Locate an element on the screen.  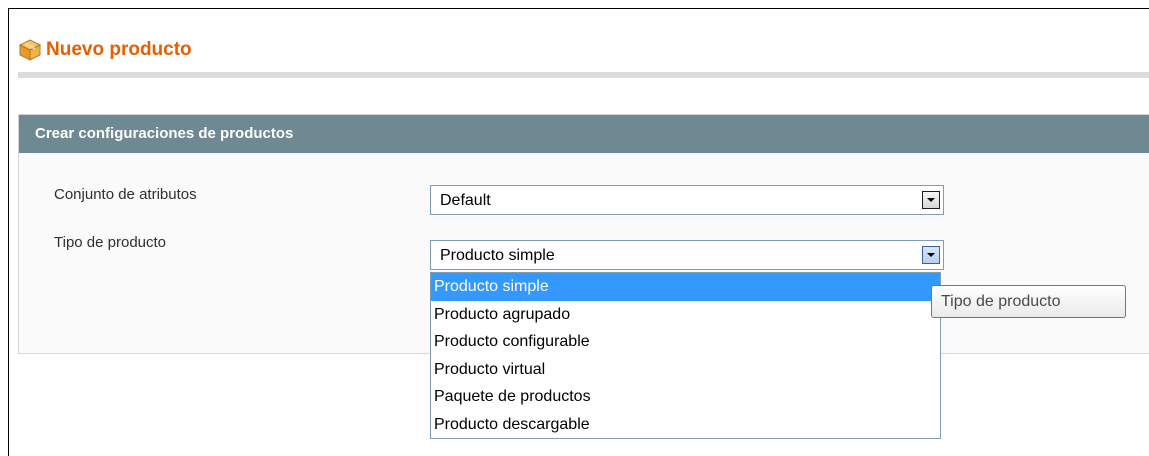
box-icon is located at coordinates (30, 50).